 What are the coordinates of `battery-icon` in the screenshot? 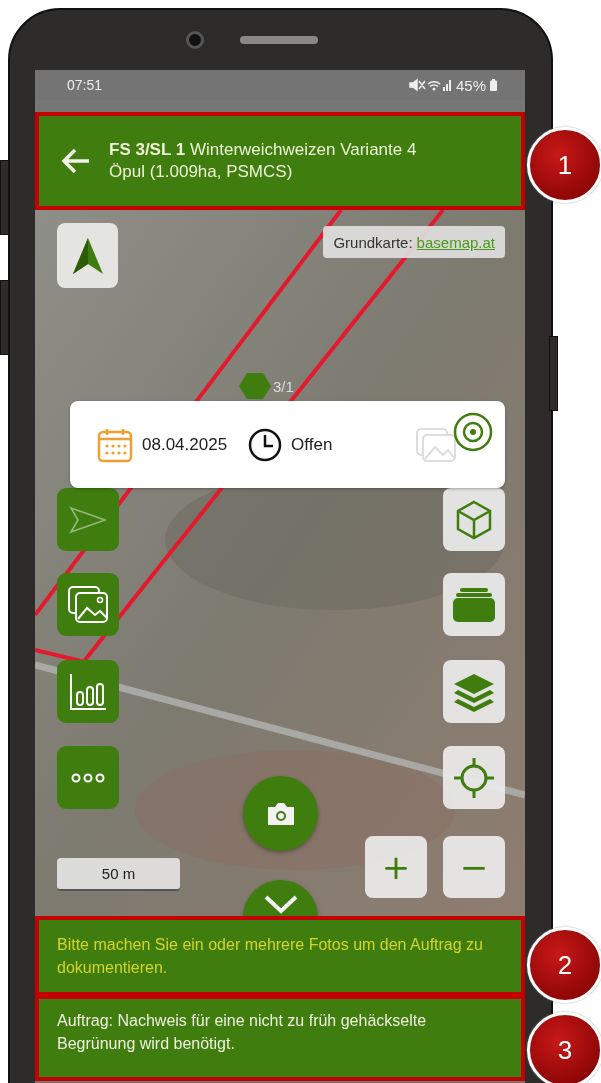 It's located at (493, 85).